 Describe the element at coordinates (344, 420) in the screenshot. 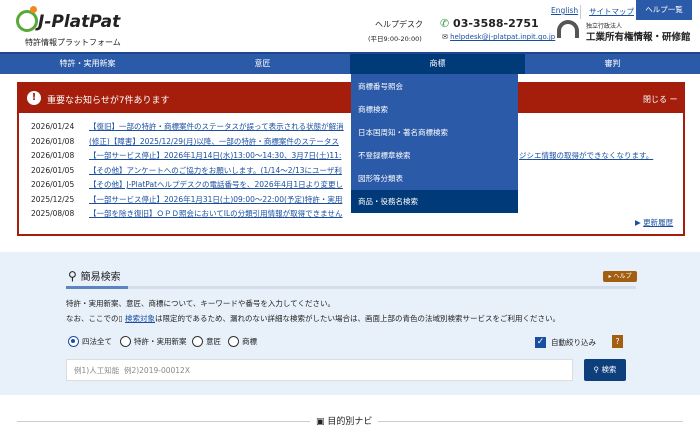

I see `purpose-navi-heading: ▣ 目的別ナビ` at that location.